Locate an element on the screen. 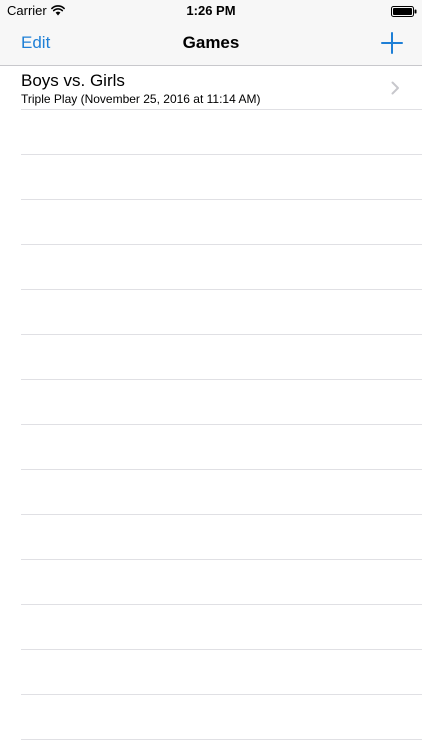 This screenshot has height=750, width=422. chevron-right-icon is located at coordinates (395, 88).